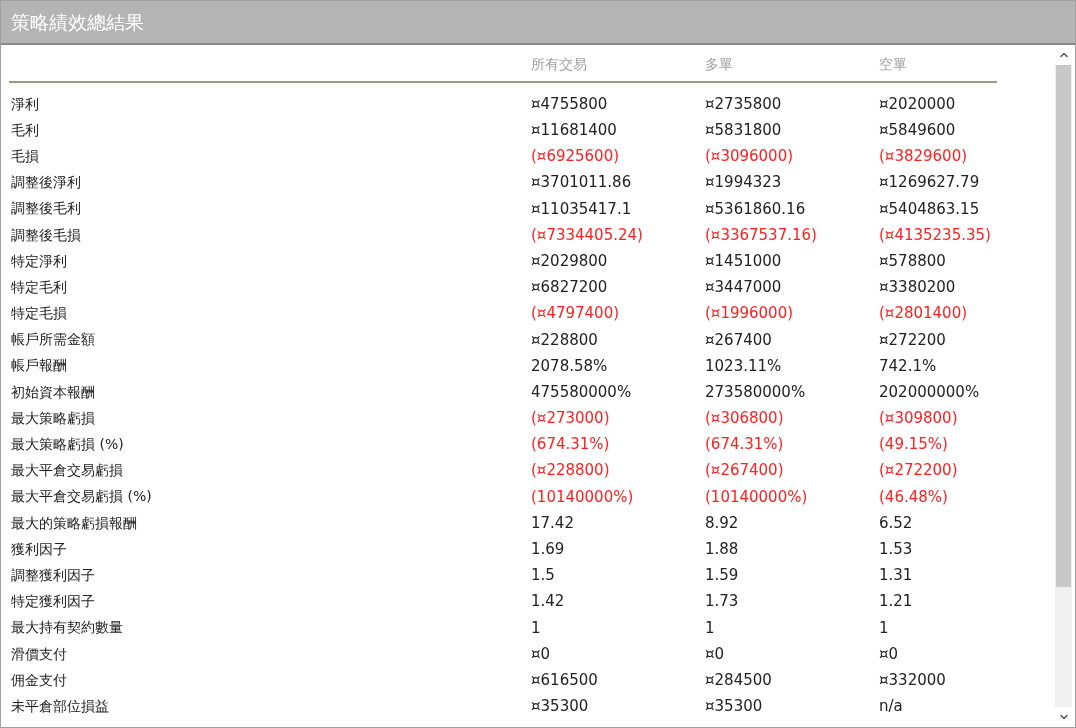 Image resolution: width=1076 pixels, height=728 pixels. I want to click on table-cell-text: 202000000%, so click(929, 392).